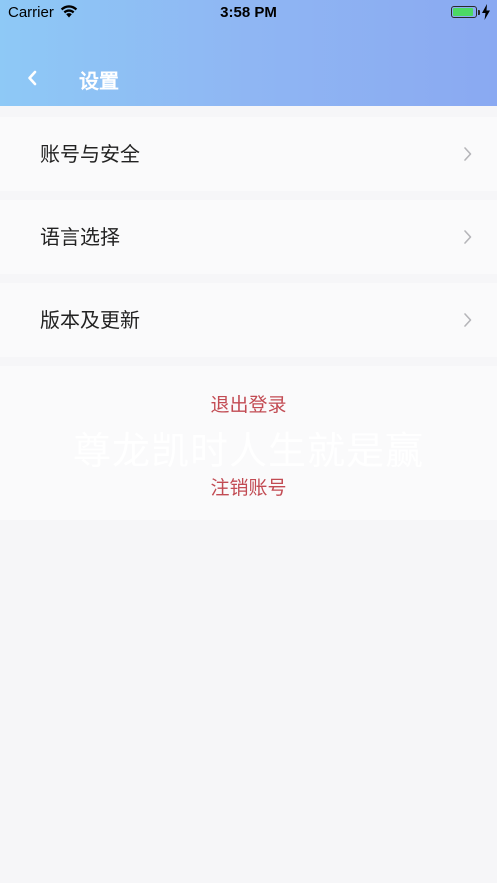 The image size is (497, 883). I want to click on battery-icon, so click(464, 12).